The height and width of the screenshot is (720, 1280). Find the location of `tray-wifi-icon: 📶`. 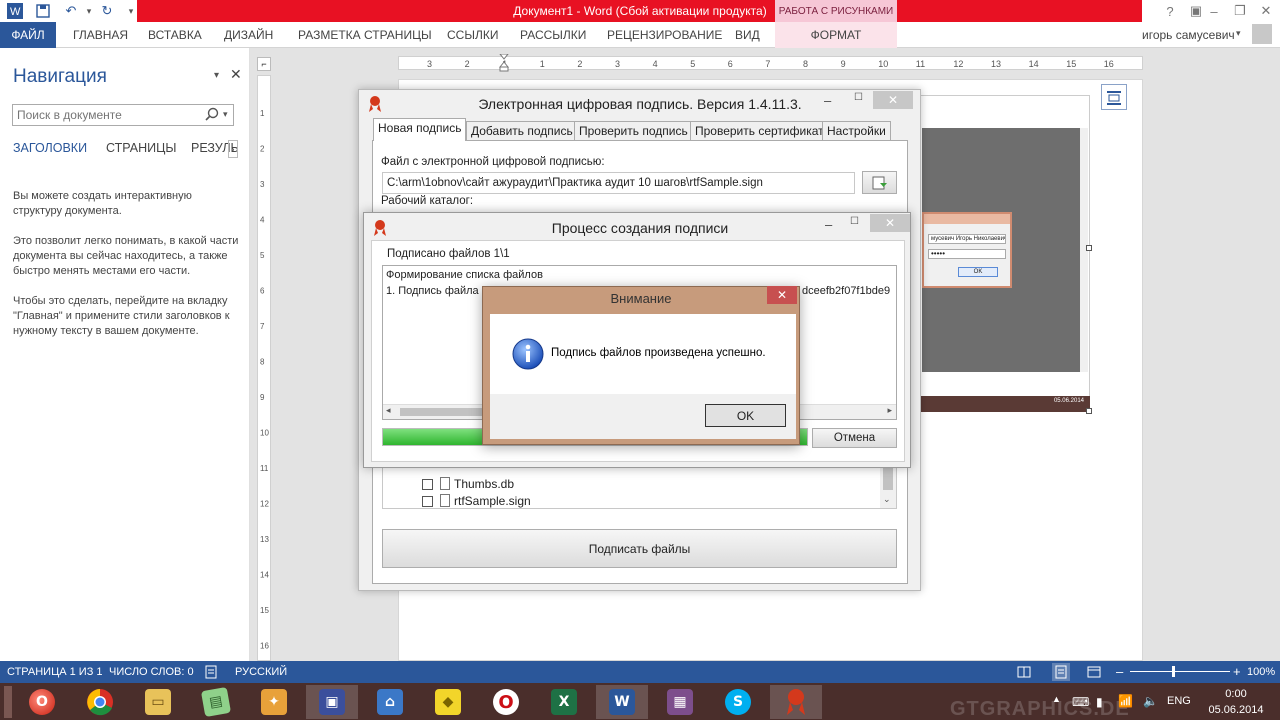

tray-wifi-icon: 📶 is located at coordinates (1125, 701).